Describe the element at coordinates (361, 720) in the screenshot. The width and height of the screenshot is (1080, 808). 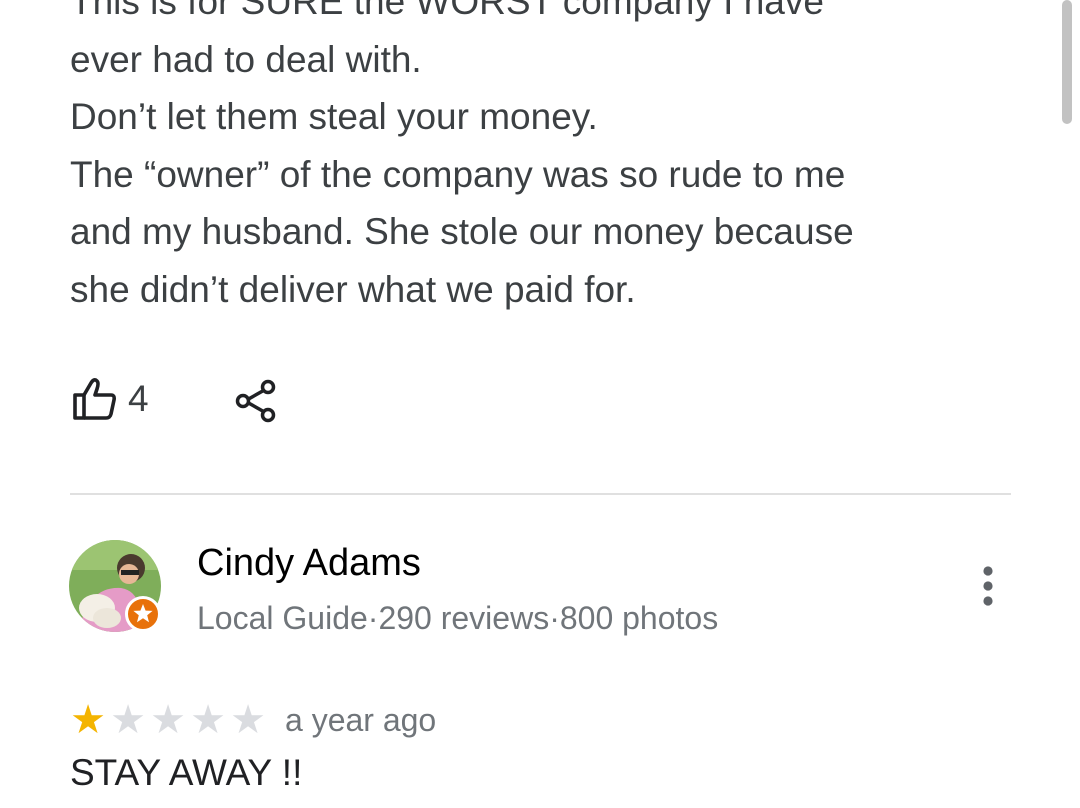
I see `review-time: a year ago` at that location.